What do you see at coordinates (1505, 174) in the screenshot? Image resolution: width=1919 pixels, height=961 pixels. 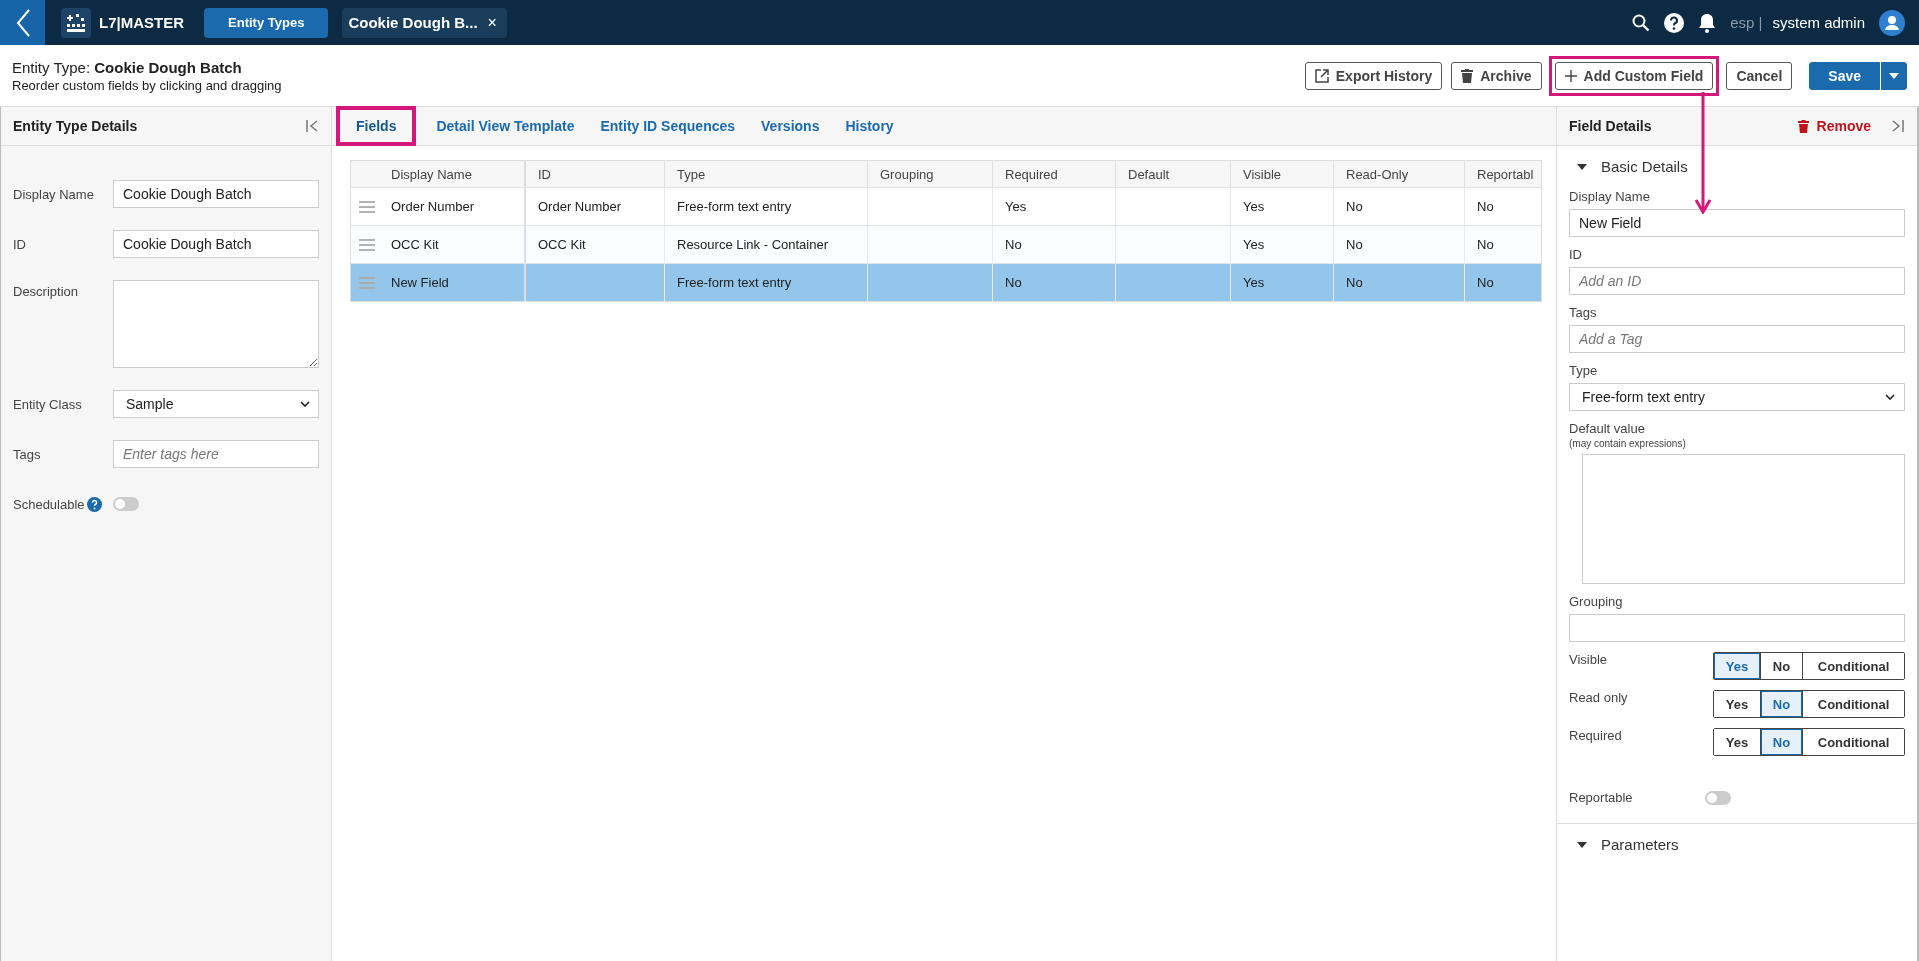 I see `column-header: Reportabl` at bounding box center [1505, 174].